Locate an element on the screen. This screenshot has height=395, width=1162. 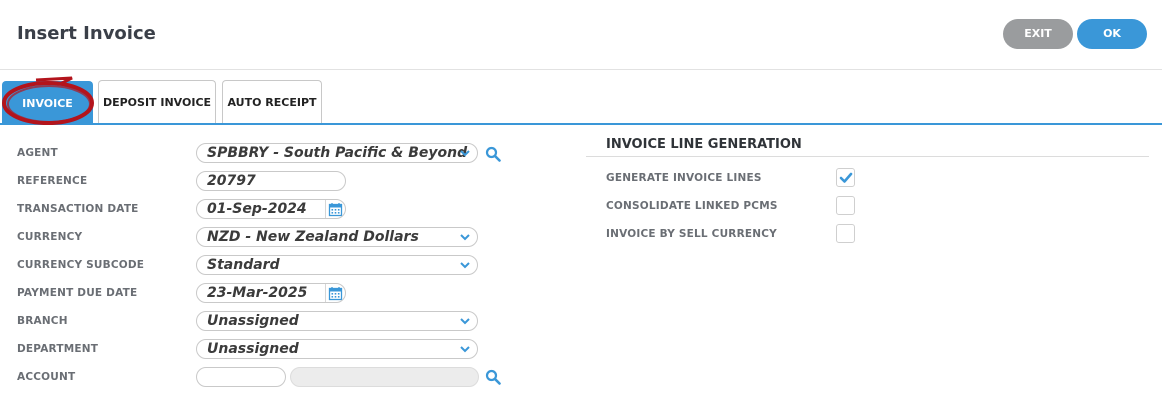
currency-subcode-label: CURRENCY SUBCODE is located at coordinates (81, 265).